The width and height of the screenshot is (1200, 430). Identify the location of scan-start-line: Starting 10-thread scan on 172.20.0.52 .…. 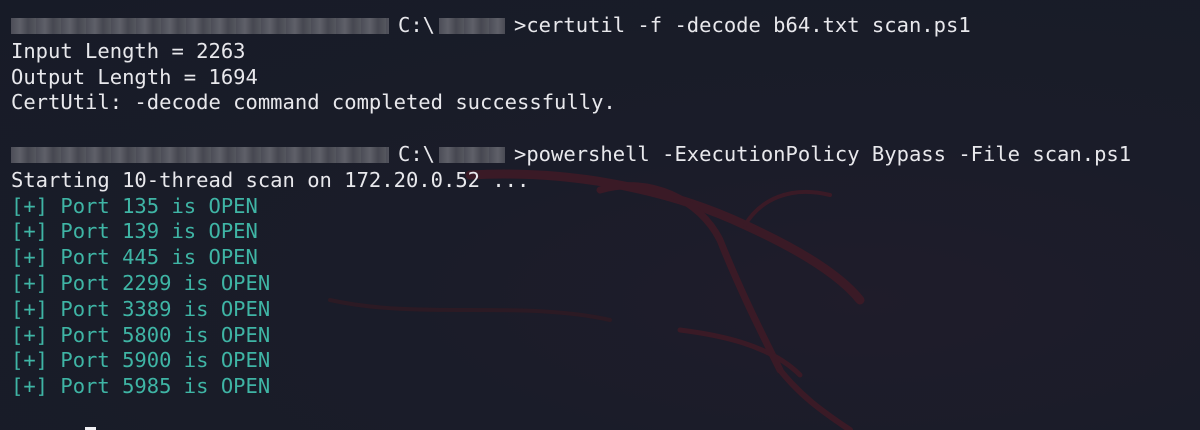
(270, 179).